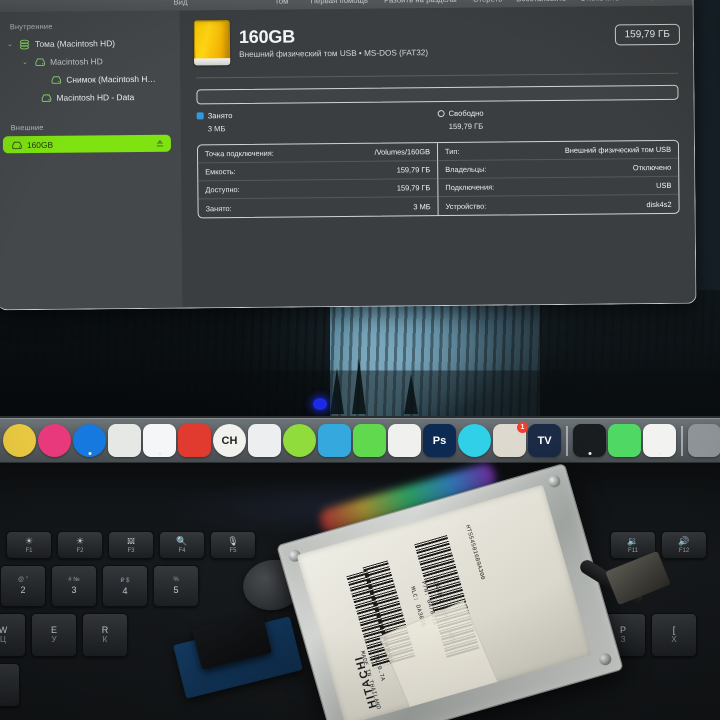 Image resolution: width=720 pixels, height=720 pixels. Describe the element at coordinates (89, 440) in the screenshot. I see `dock-icon-atom` at that location.